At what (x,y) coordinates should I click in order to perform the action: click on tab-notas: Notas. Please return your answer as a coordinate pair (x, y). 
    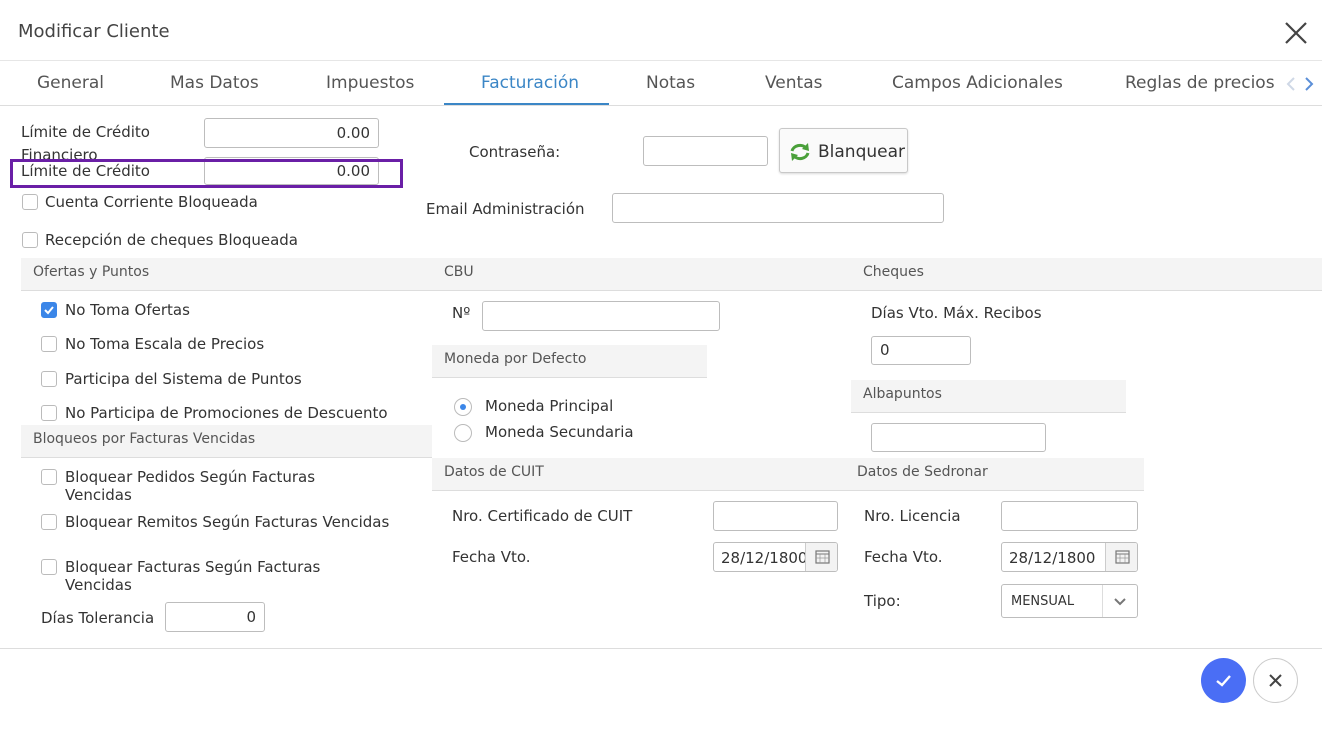
    Looking at the image, I should click on (670, 83).